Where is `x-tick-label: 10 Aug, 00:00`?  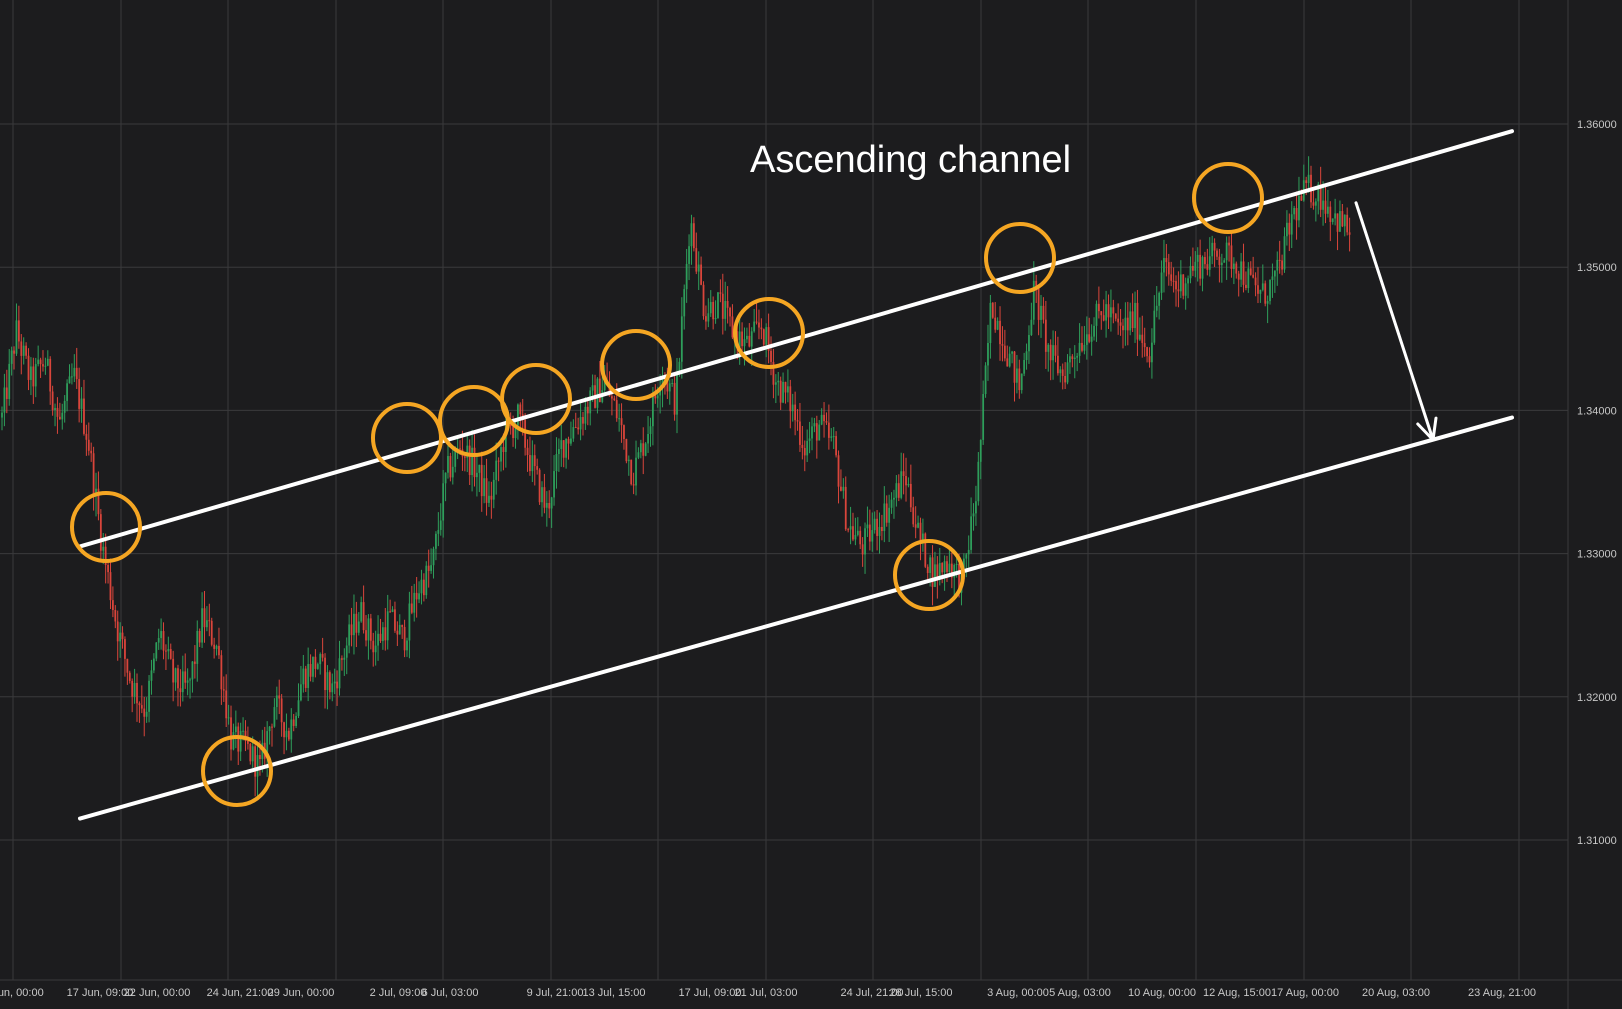
x-tick-label: 10 Aug, 00:00 is located at coordinates (1162, 993).